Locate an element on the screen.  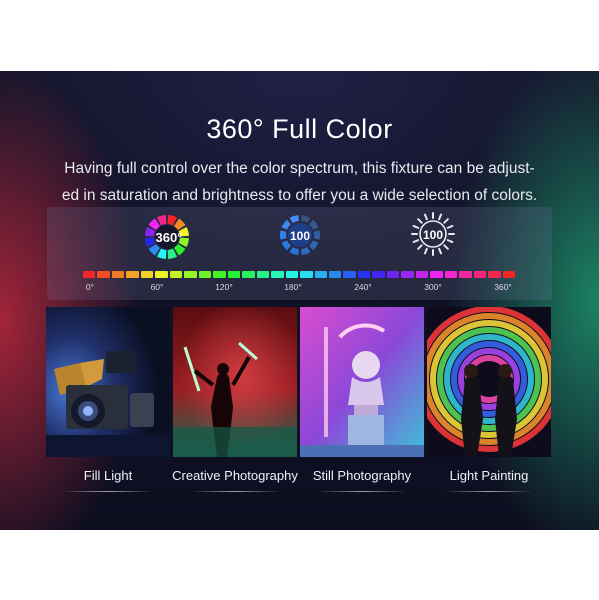
tick-label: 360° is located at coordinates (503, 287).